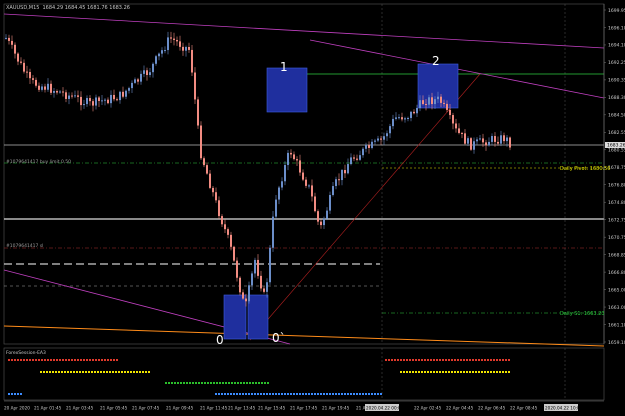  What do you see at coordinates (304, 374) in the screenshot?
I see `session-indicator-window` at bounding box center [304, 374].